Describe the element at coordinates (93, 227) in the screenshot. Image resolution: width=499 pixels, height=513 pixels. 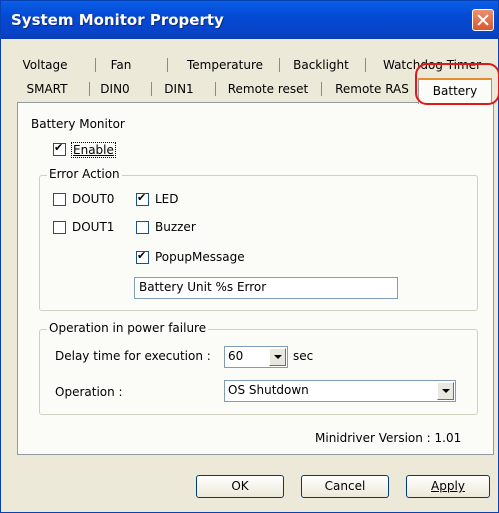
I see `dout1-label: DOUT1` at that location.